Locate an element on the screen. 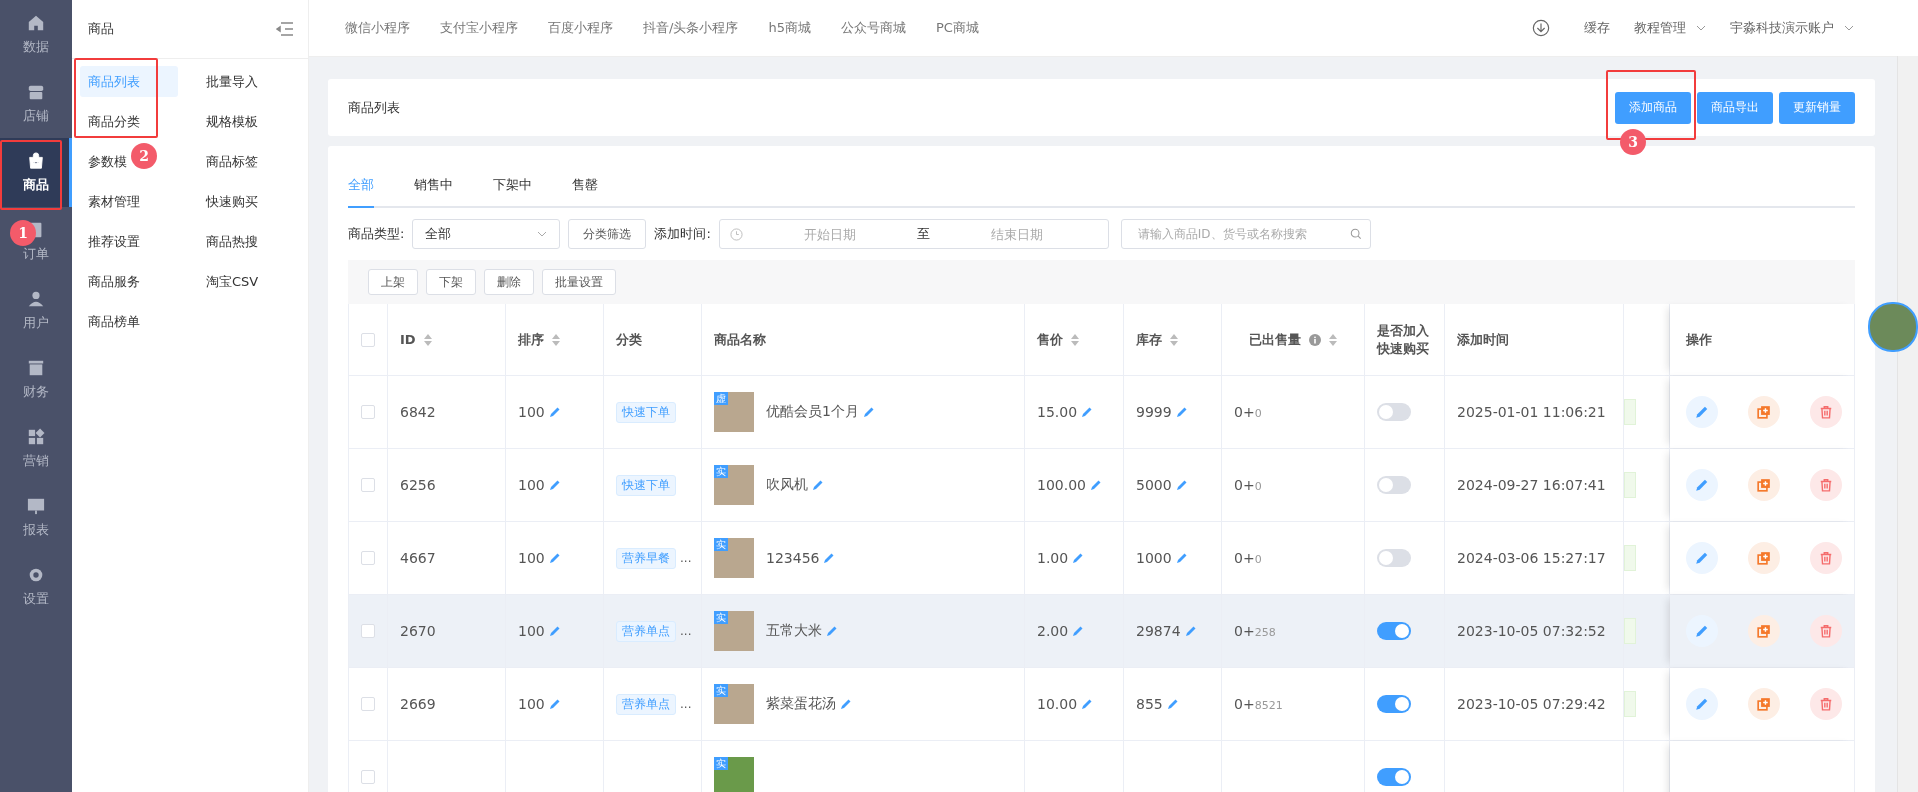 The width and height of the screenshot is (1918, 792). platform-tab: PC商城 is located at coordinates (957, 28).